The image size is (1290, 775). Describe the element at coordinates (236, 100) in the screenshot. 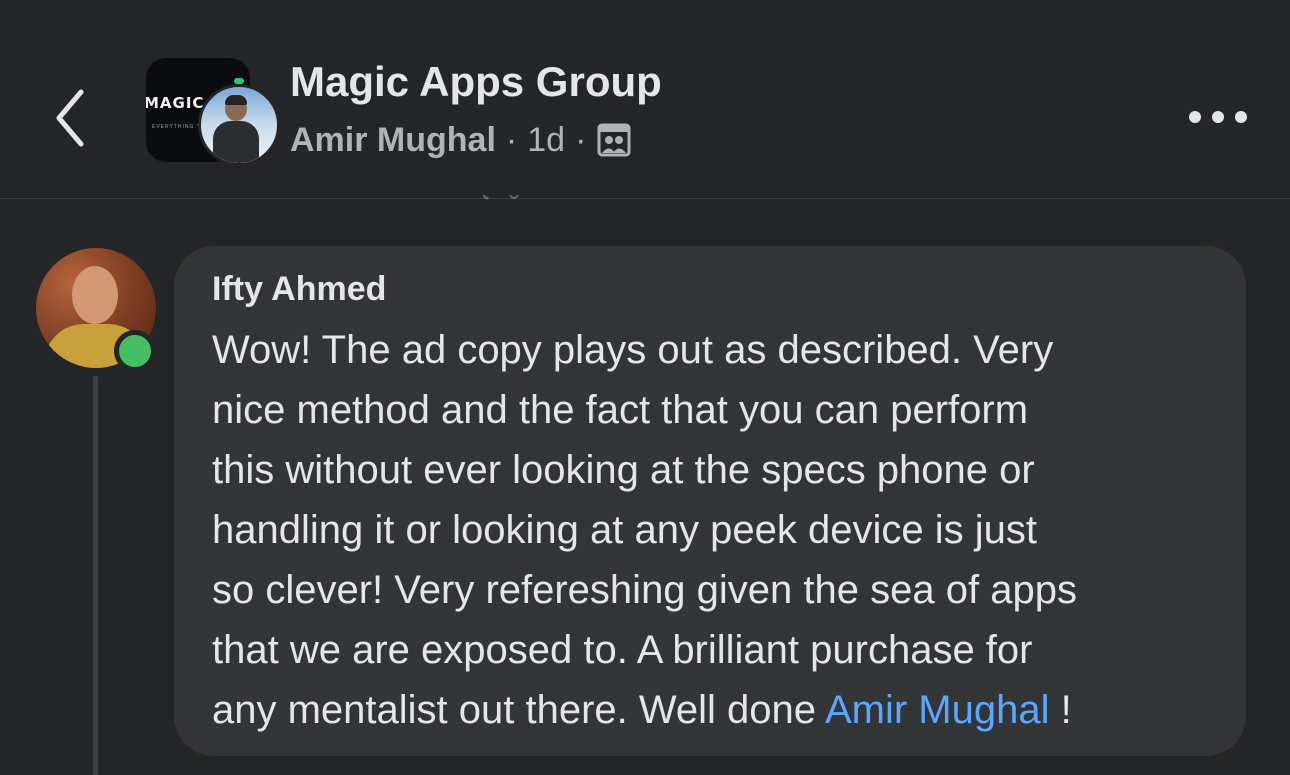

I see `avatar-figure-hair` at that location.